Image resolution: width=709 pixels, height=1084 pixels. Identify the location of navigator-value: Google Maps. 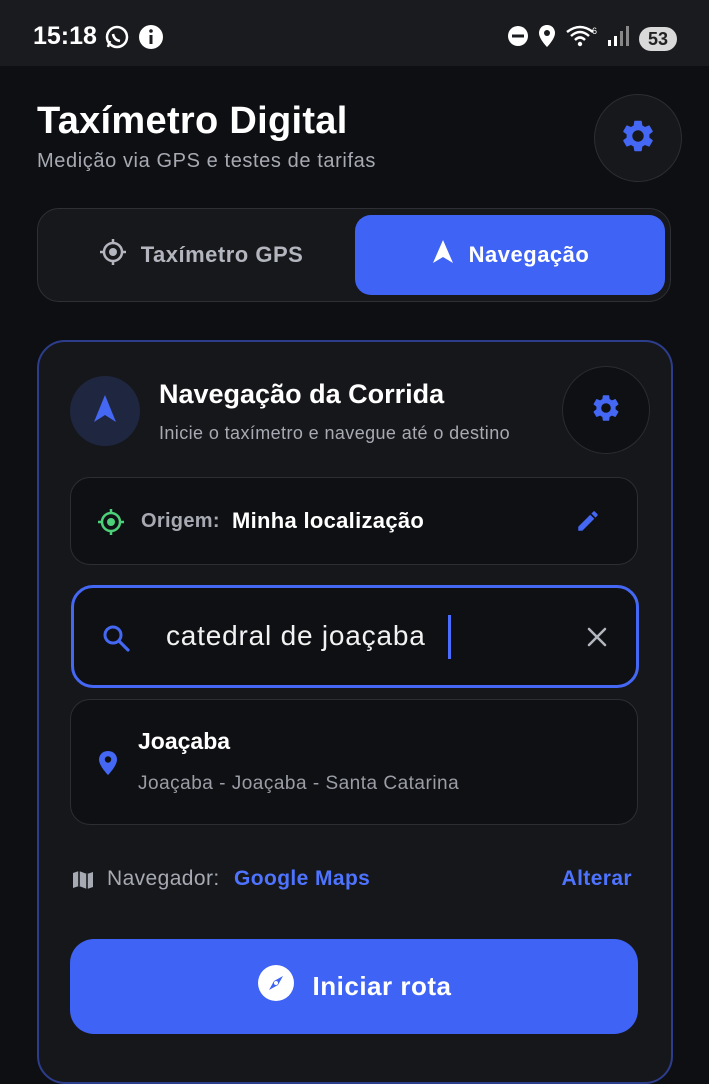
(302, 878).